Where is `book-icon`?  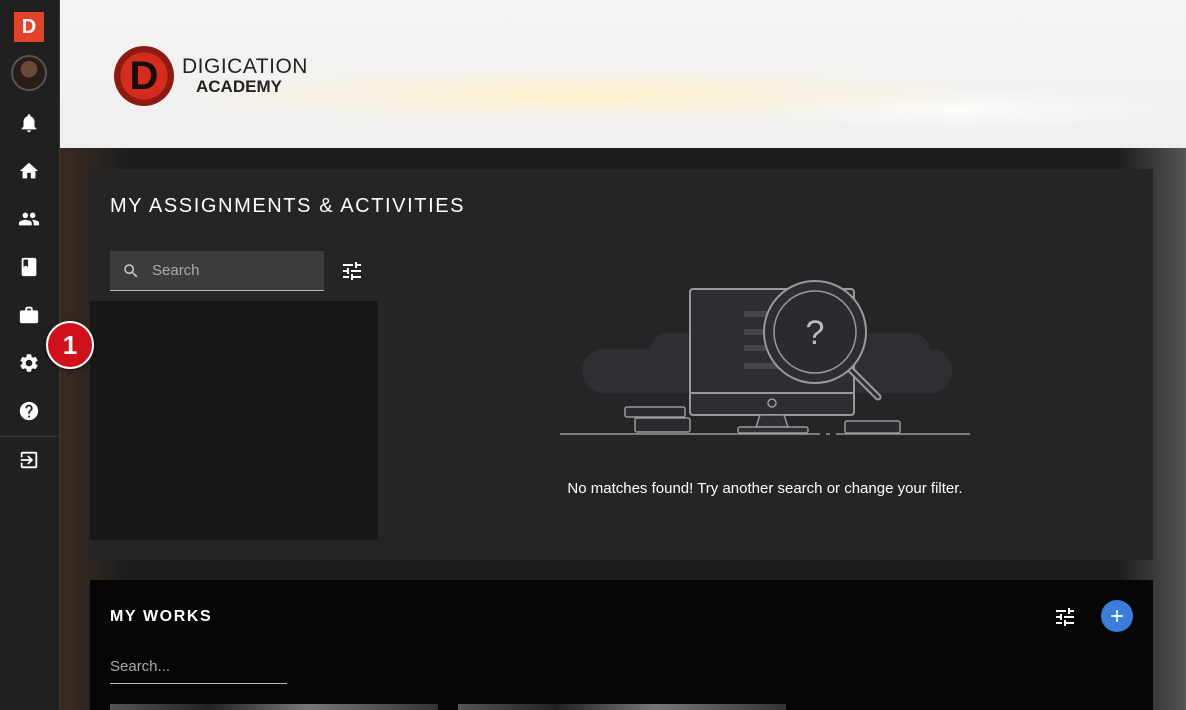 book-icon is located at coordinates (29, 267).